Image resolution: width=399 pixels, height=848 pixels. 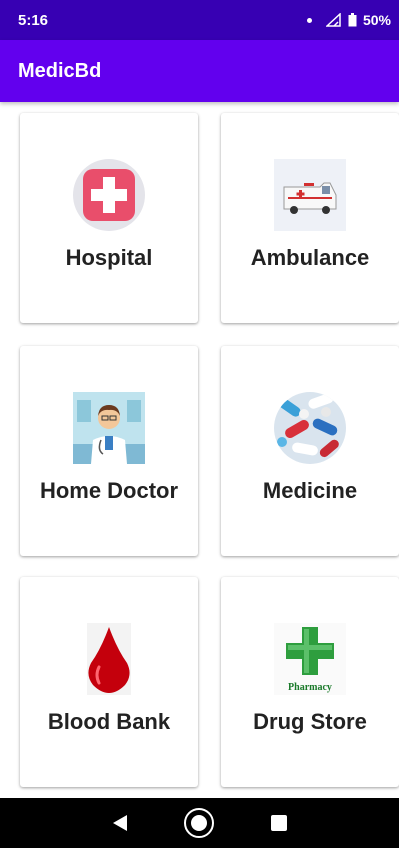 What do you see at coordinates (310, 257) in the screenshot?
I see `ambulance-label: Ambulance` at bounding box center [310, 257].